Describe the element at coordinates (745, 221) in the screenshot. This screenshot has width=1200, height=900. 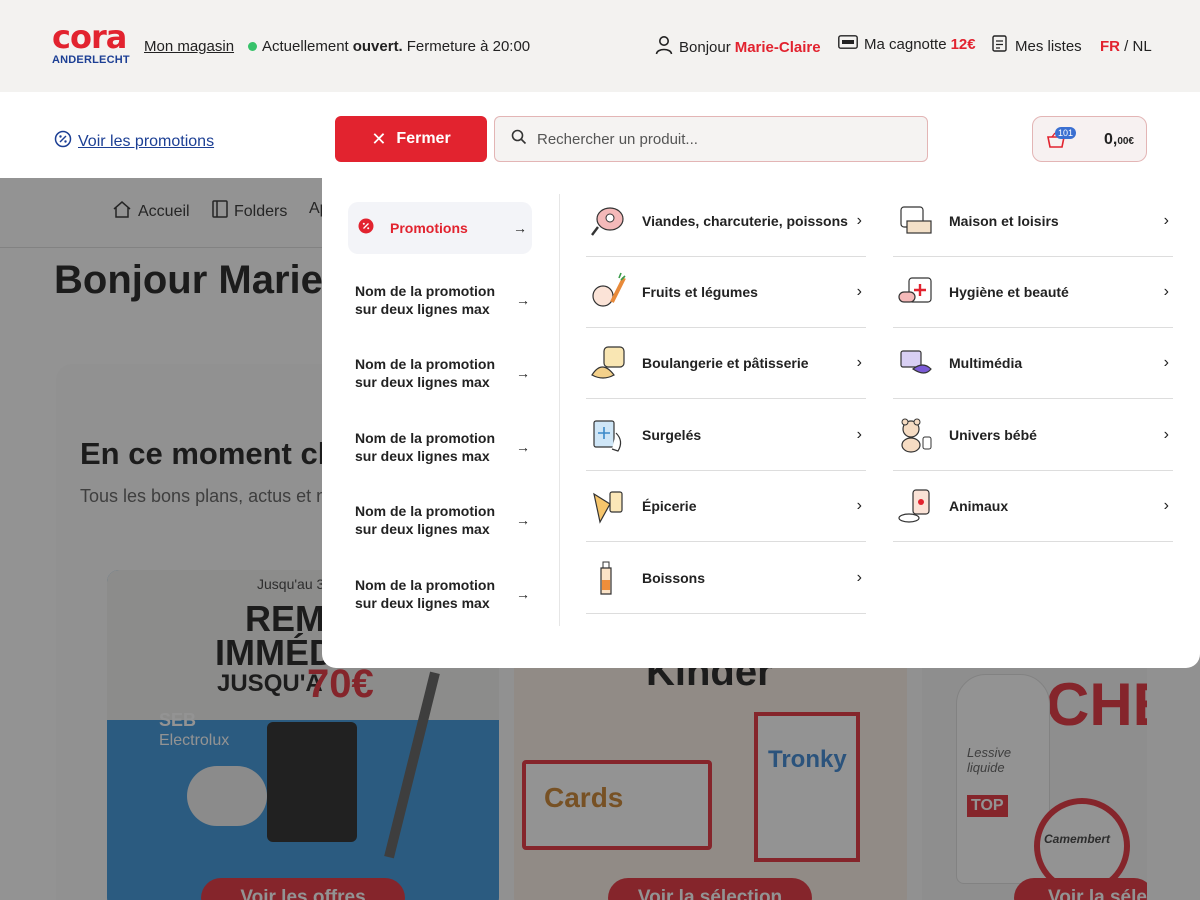
I see `category-label: Viandes, charcuterie, poissons` at that location.